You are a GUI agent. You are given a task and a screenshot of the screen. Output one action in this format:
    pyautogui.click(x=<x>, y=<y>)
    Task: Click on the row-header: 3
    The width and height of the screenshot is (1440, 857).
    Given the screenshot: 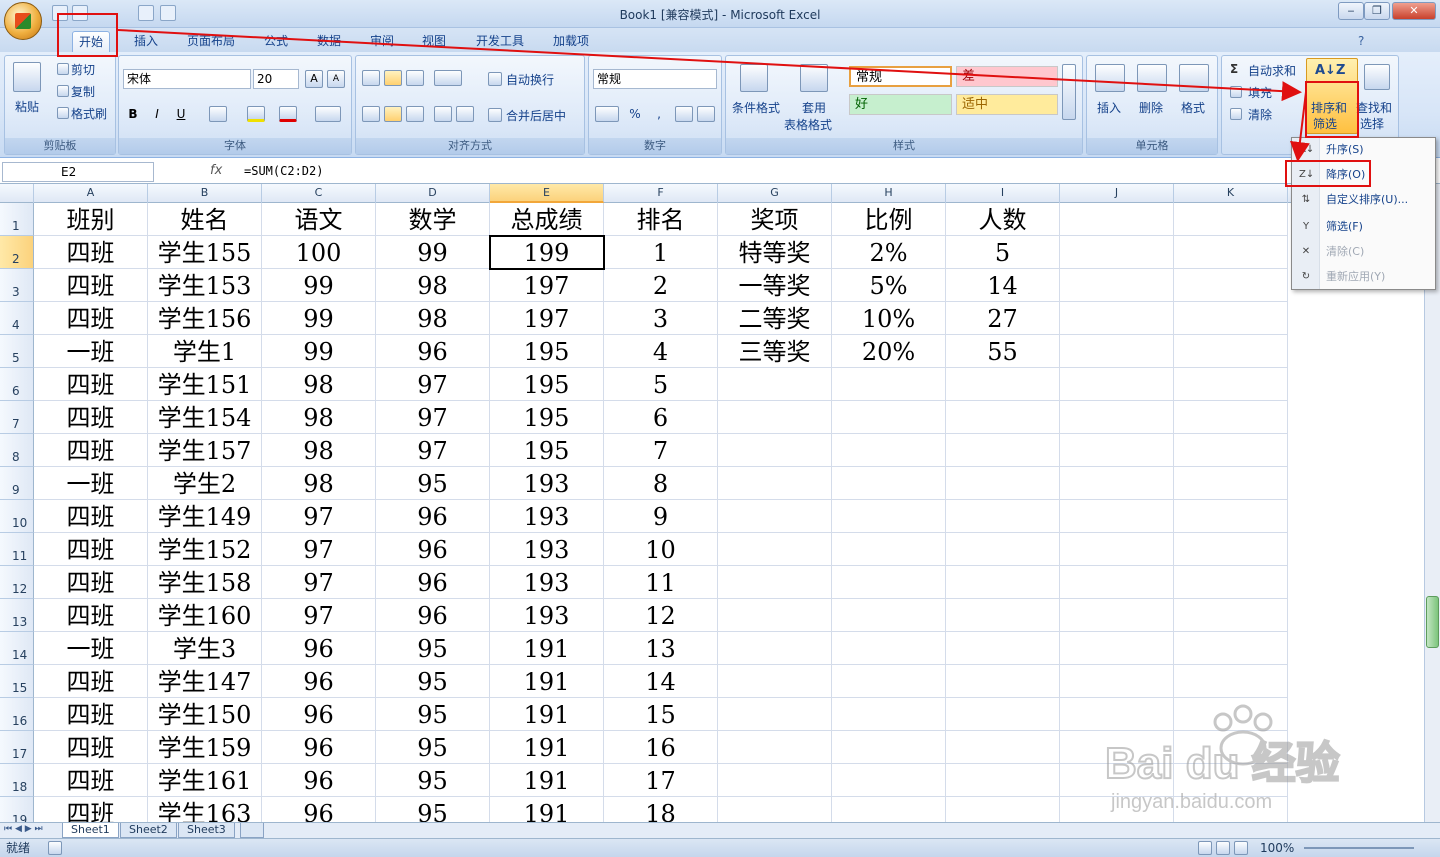 What is the action you would take?
    pyautogui.click(x=17, y=285)
    